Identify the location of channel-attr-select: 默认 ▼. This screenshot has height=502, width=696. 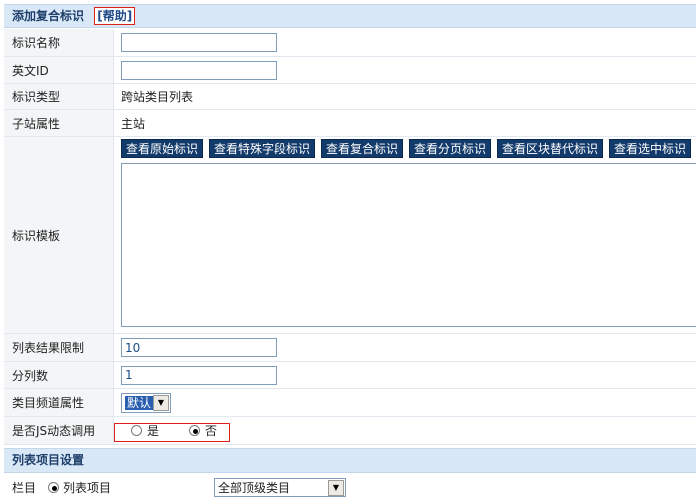
(146, 402).